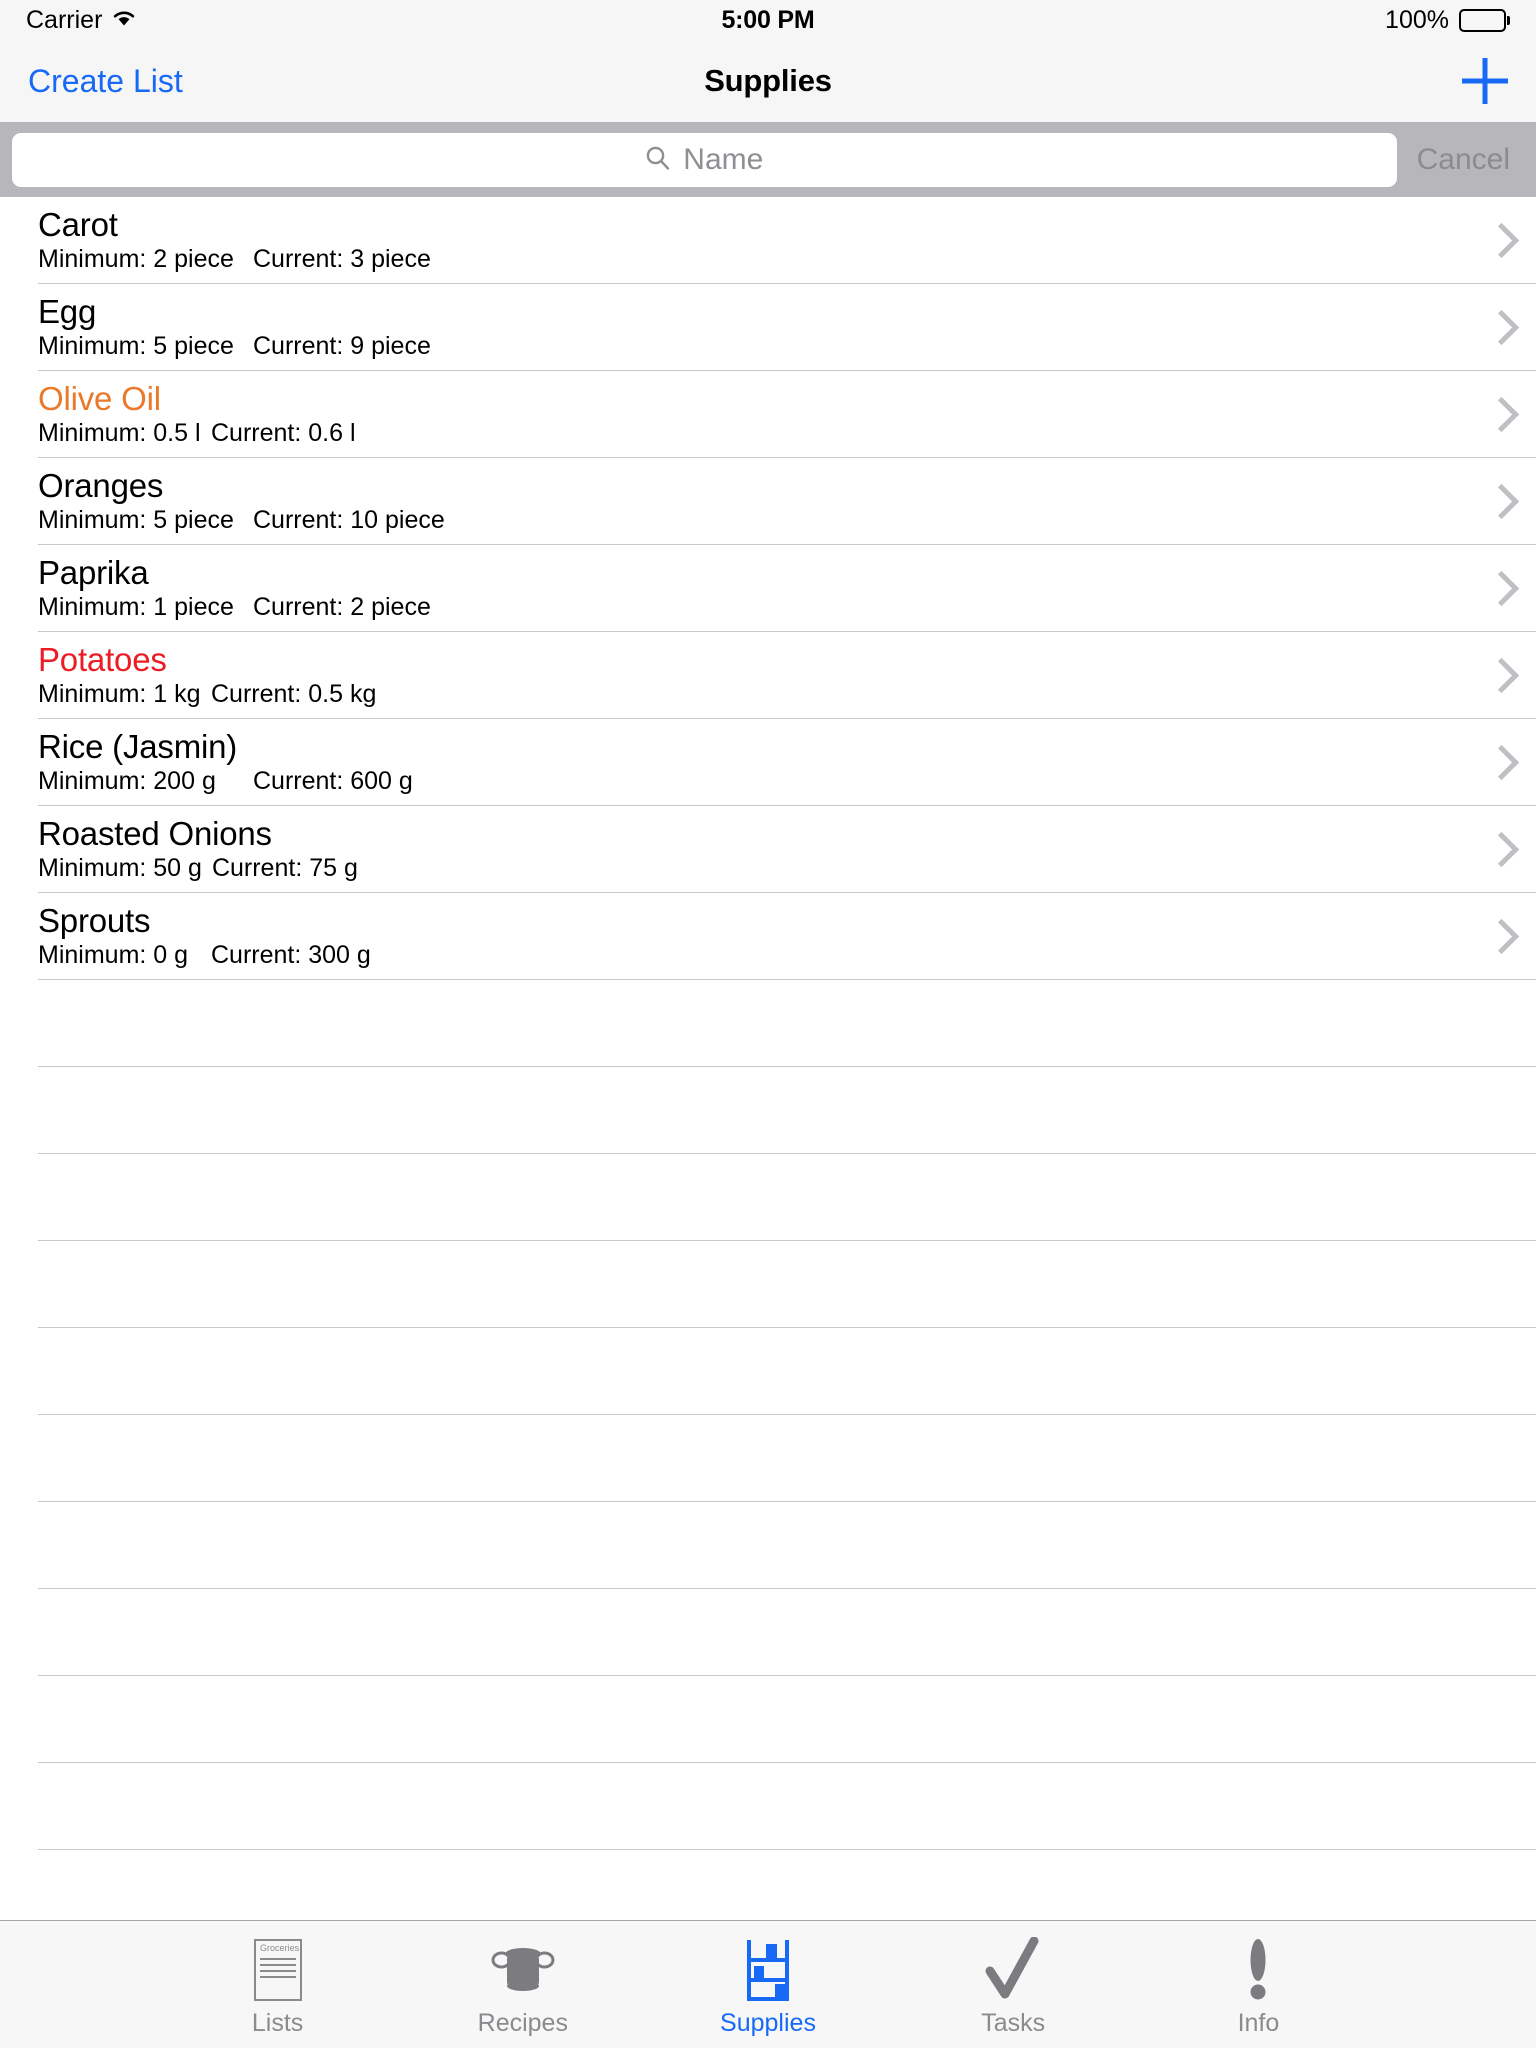 The image size is (1536, 2048). I want to click on supply-current: Current: 2 piece, so click(342, 606).